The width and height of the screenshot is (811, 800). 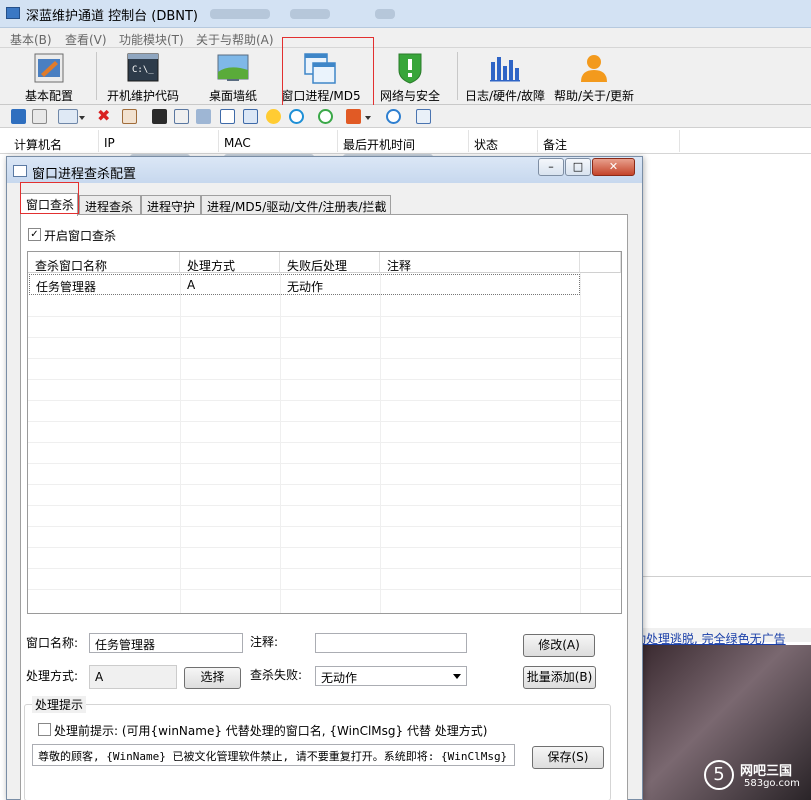 What do you see at coordinates (66, 287) in the screenshot?
I see `cell-window-name: 任务管理器` at bounding box center [66, 287].